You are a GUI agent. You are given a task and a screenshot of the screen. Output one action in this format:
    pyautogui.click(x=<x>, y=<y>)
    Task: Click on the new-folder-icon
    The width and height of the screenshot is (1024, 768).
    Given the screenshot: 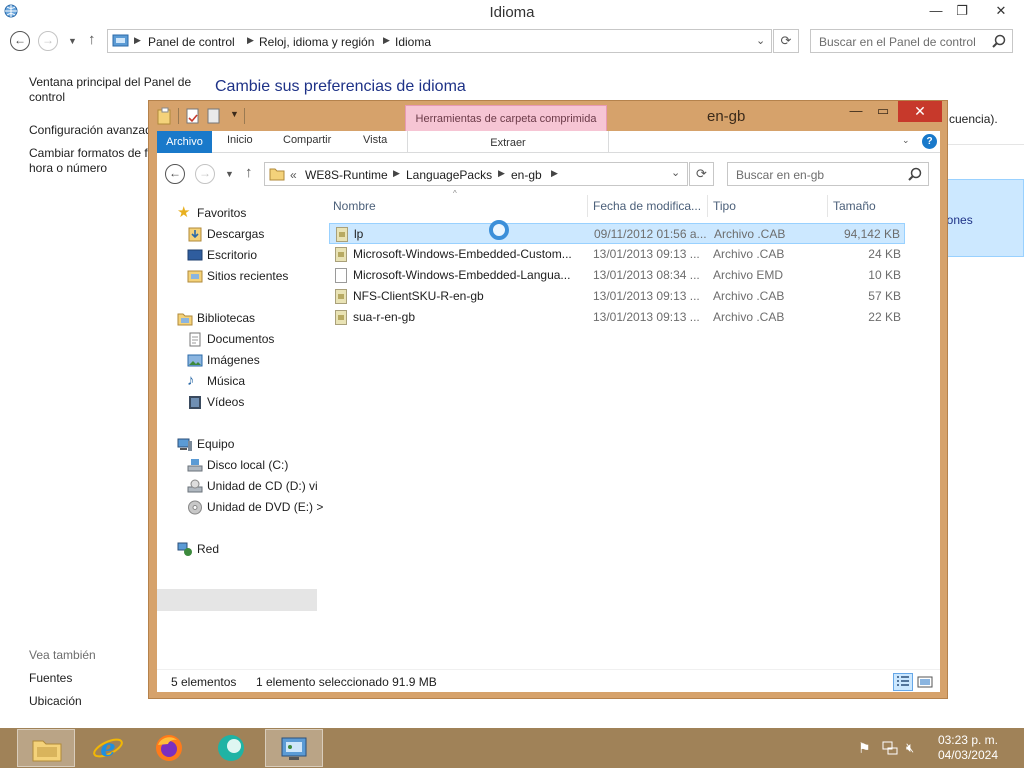 What is the action you would take?
    pyautogui.click(x=214, y=116)
    